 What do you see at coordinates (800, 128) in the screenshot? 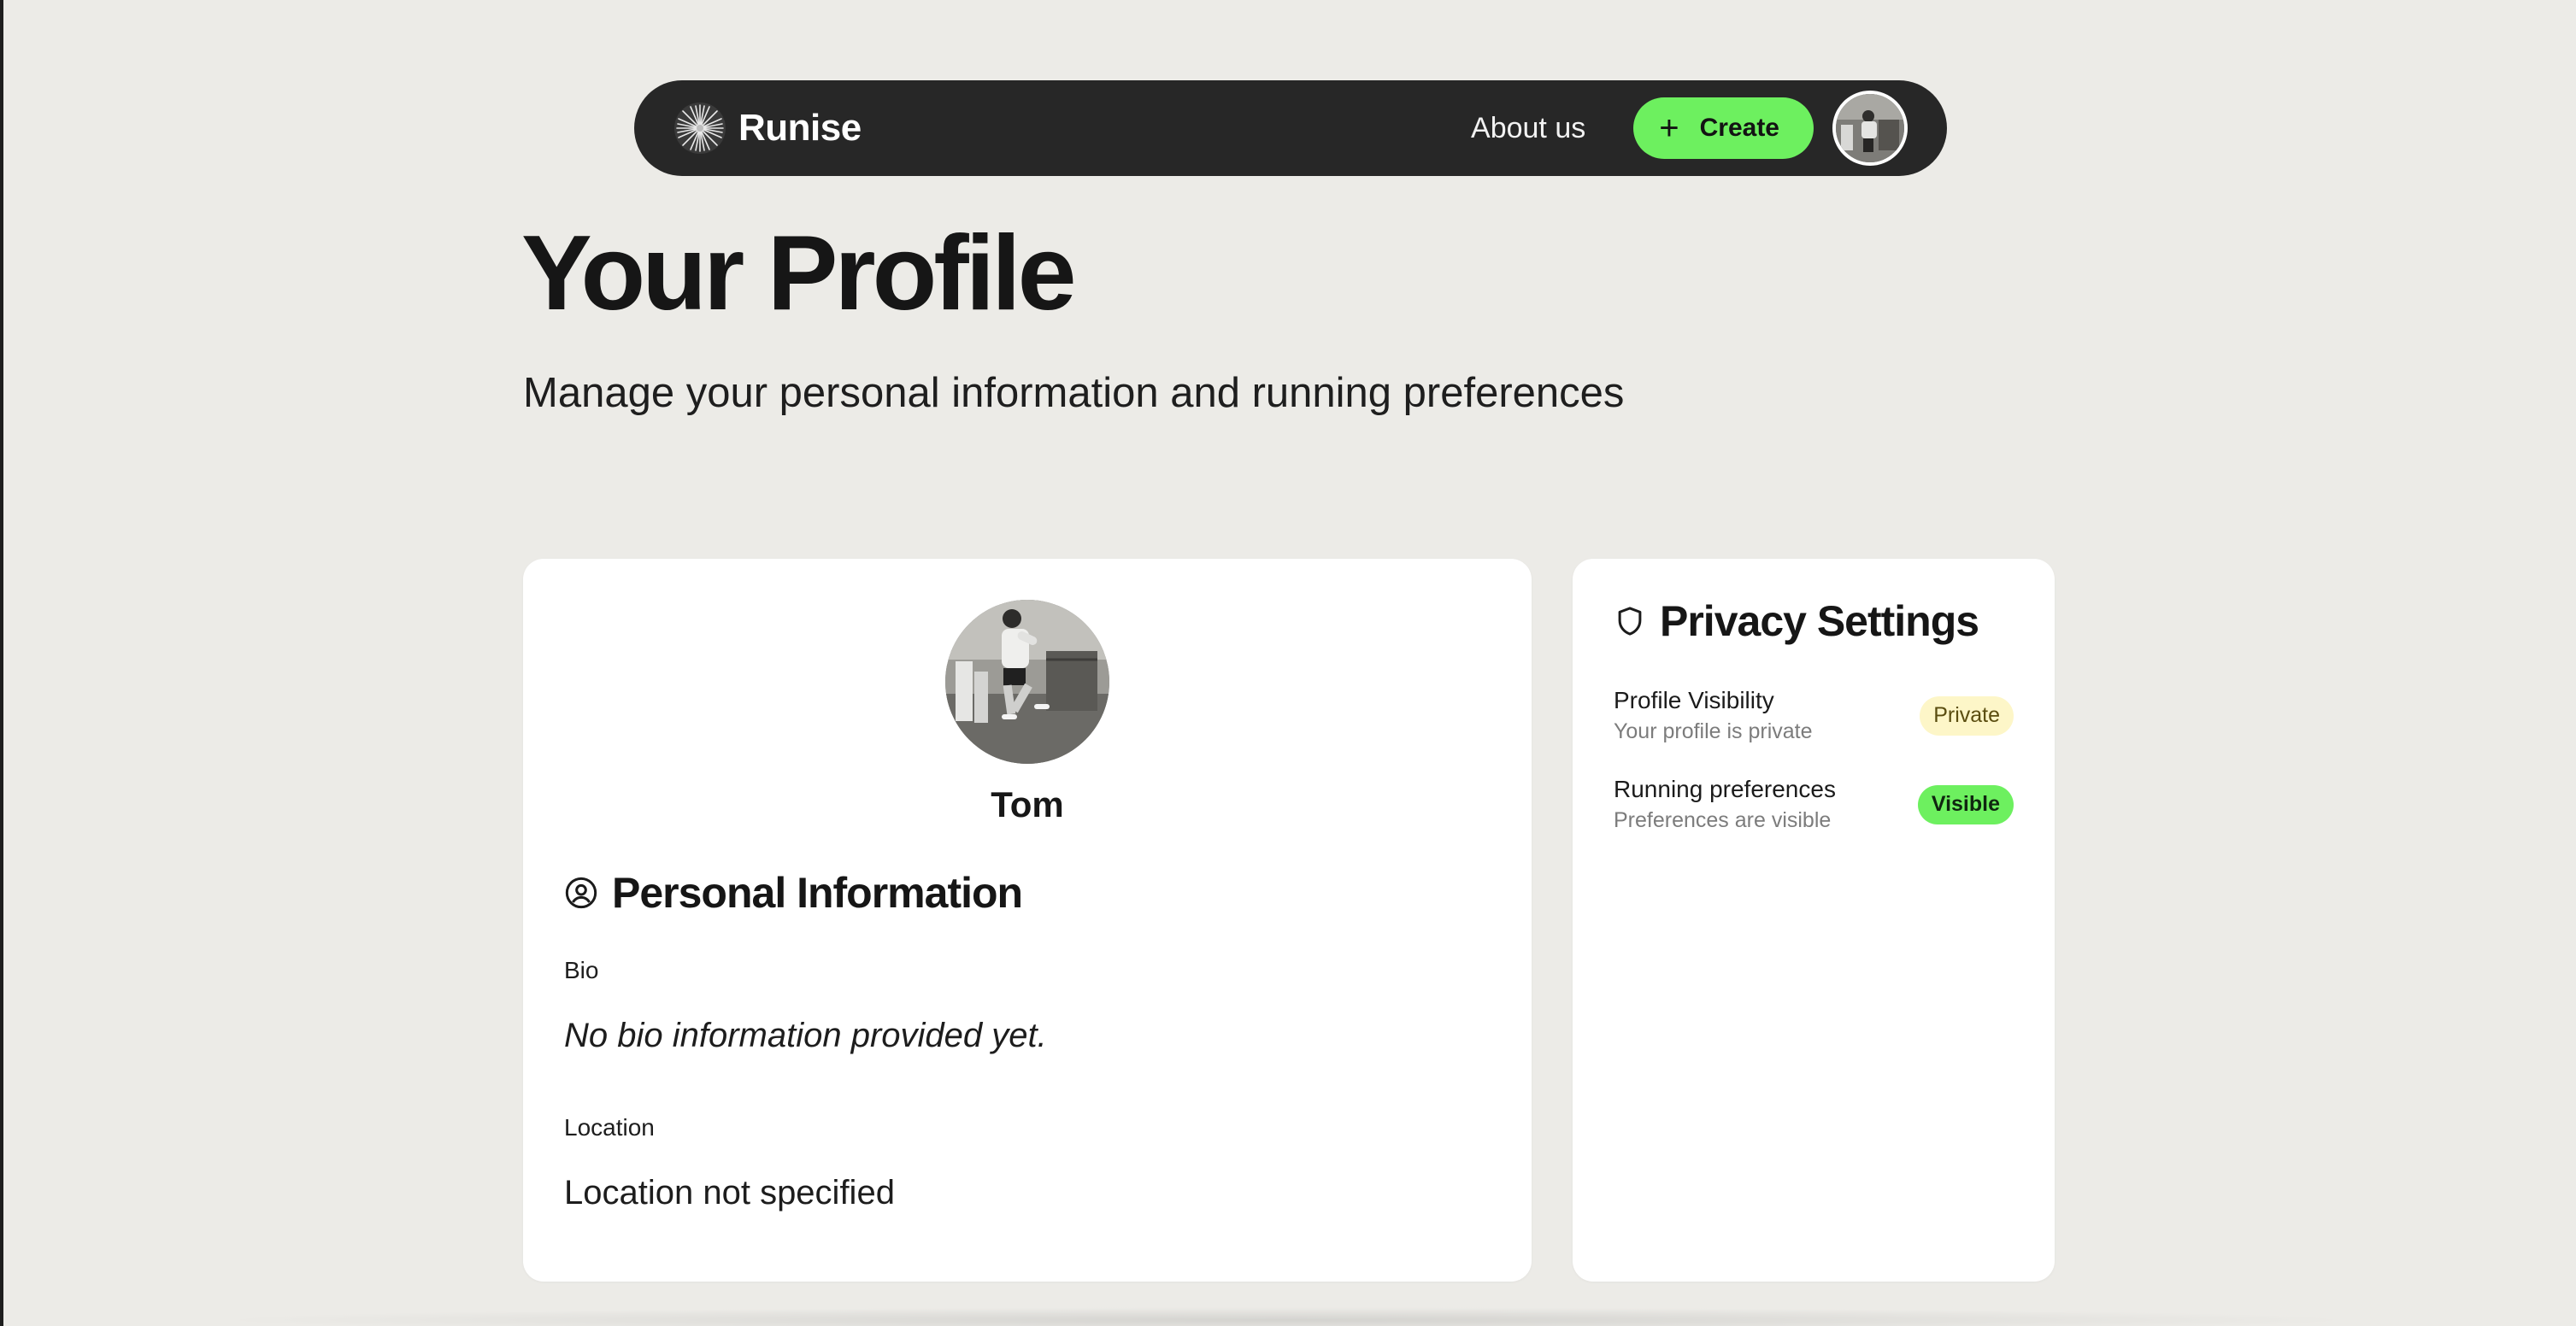
I see `brand-name: Runise` at bounding box center [800, 128].